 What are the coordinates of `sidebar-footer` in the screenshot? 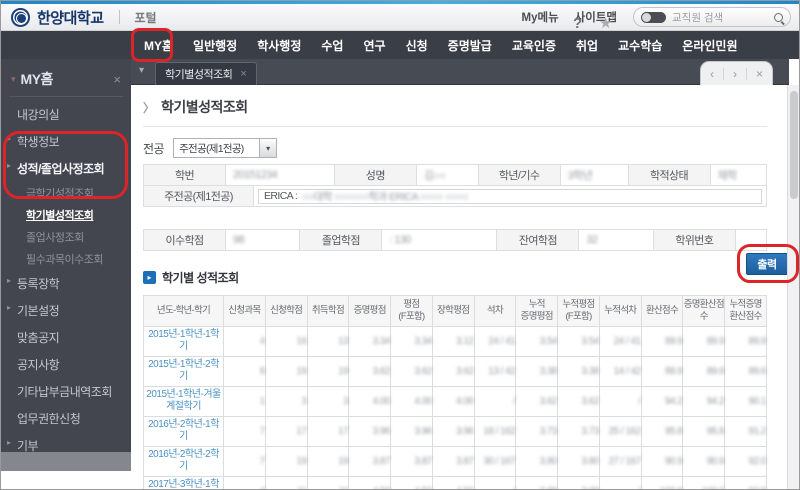 It's located at (66, 461).